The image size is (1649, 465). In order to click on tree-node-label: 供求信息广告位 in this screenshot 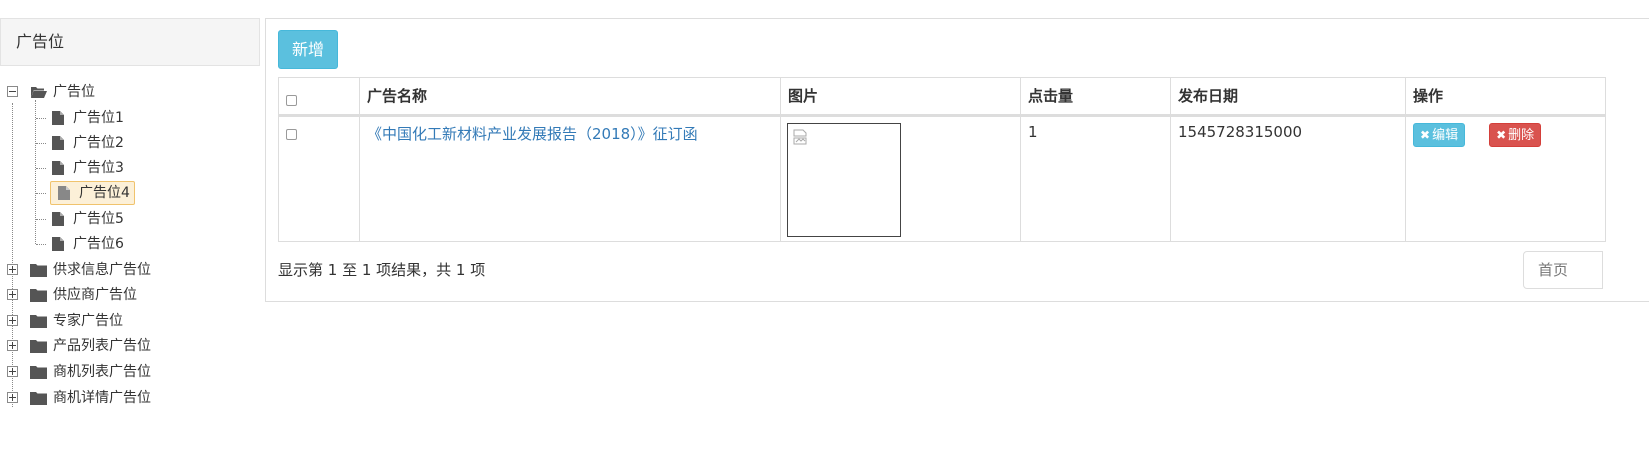, I will do `click(102, 270)`.